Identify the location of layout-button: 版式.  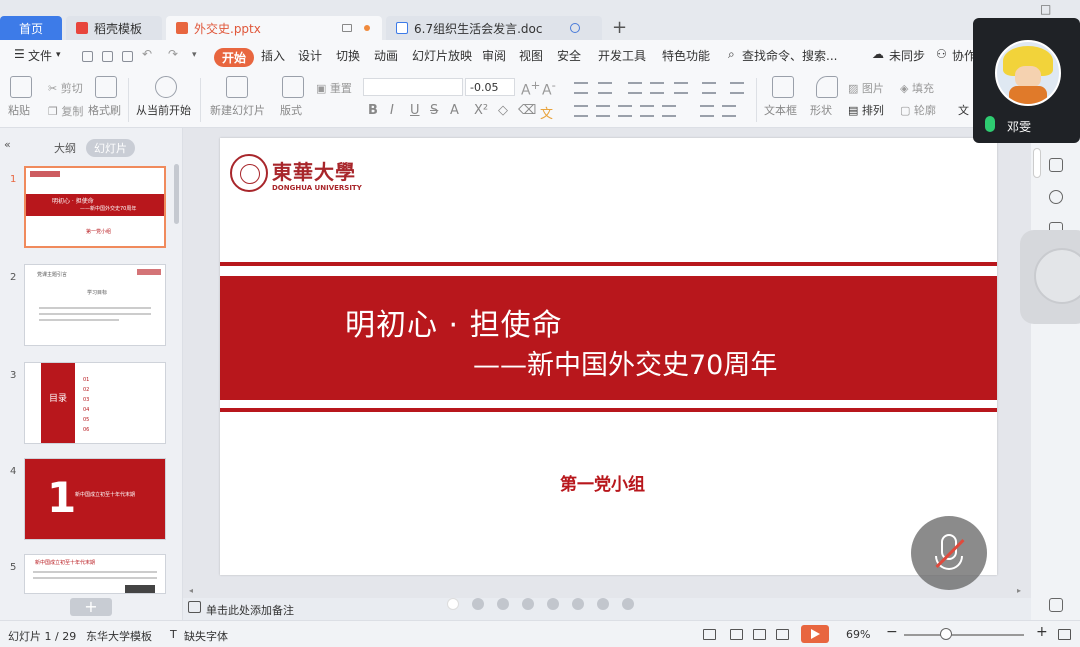
(291, 110).